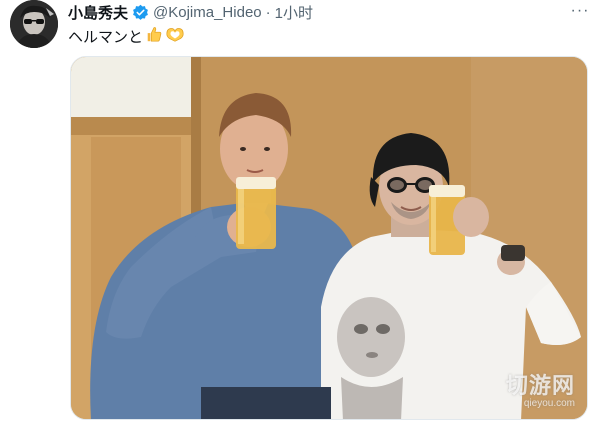  I want to click on timestamp: 1小时, so click(294, 12).